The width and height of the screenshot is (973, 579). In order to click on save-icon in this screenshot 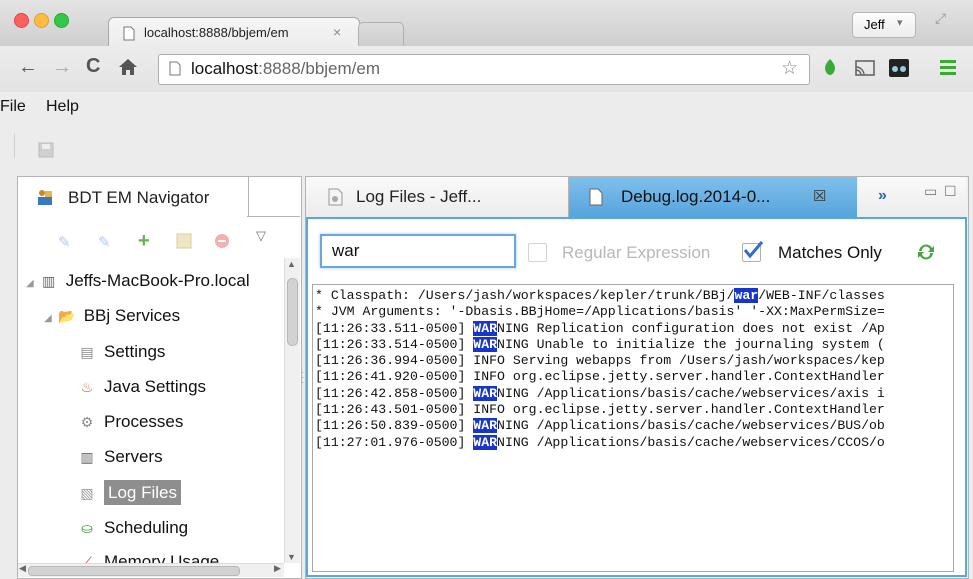, I will do `click(46, 152)`.